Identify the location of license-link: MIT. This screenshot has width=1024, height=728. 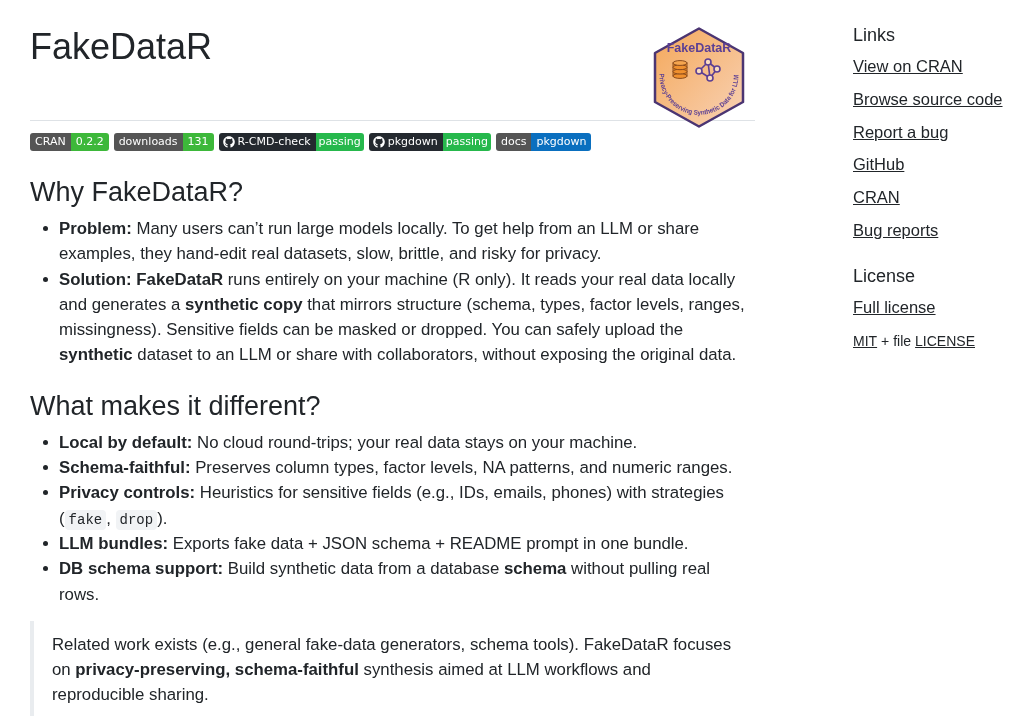
(865, 341).